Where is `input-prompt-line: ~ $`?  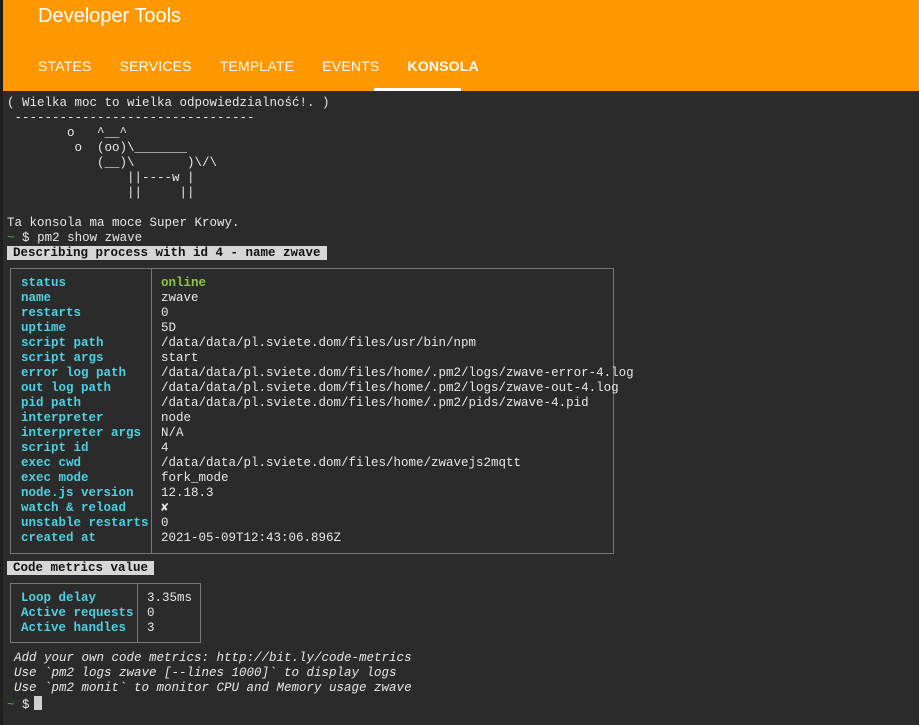
input-prompt-line: ~ $ is located at coordinates (24, 704).